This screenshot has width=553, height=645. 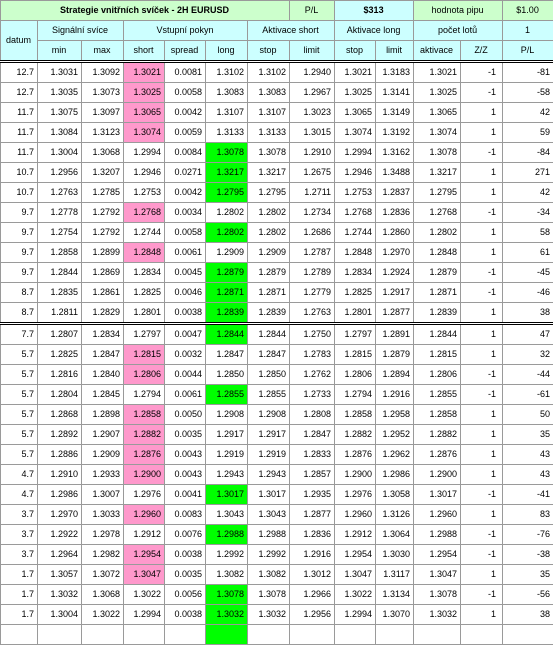 I want to click on long-stop-cell: 1.2912, so click(x=355, y=535).